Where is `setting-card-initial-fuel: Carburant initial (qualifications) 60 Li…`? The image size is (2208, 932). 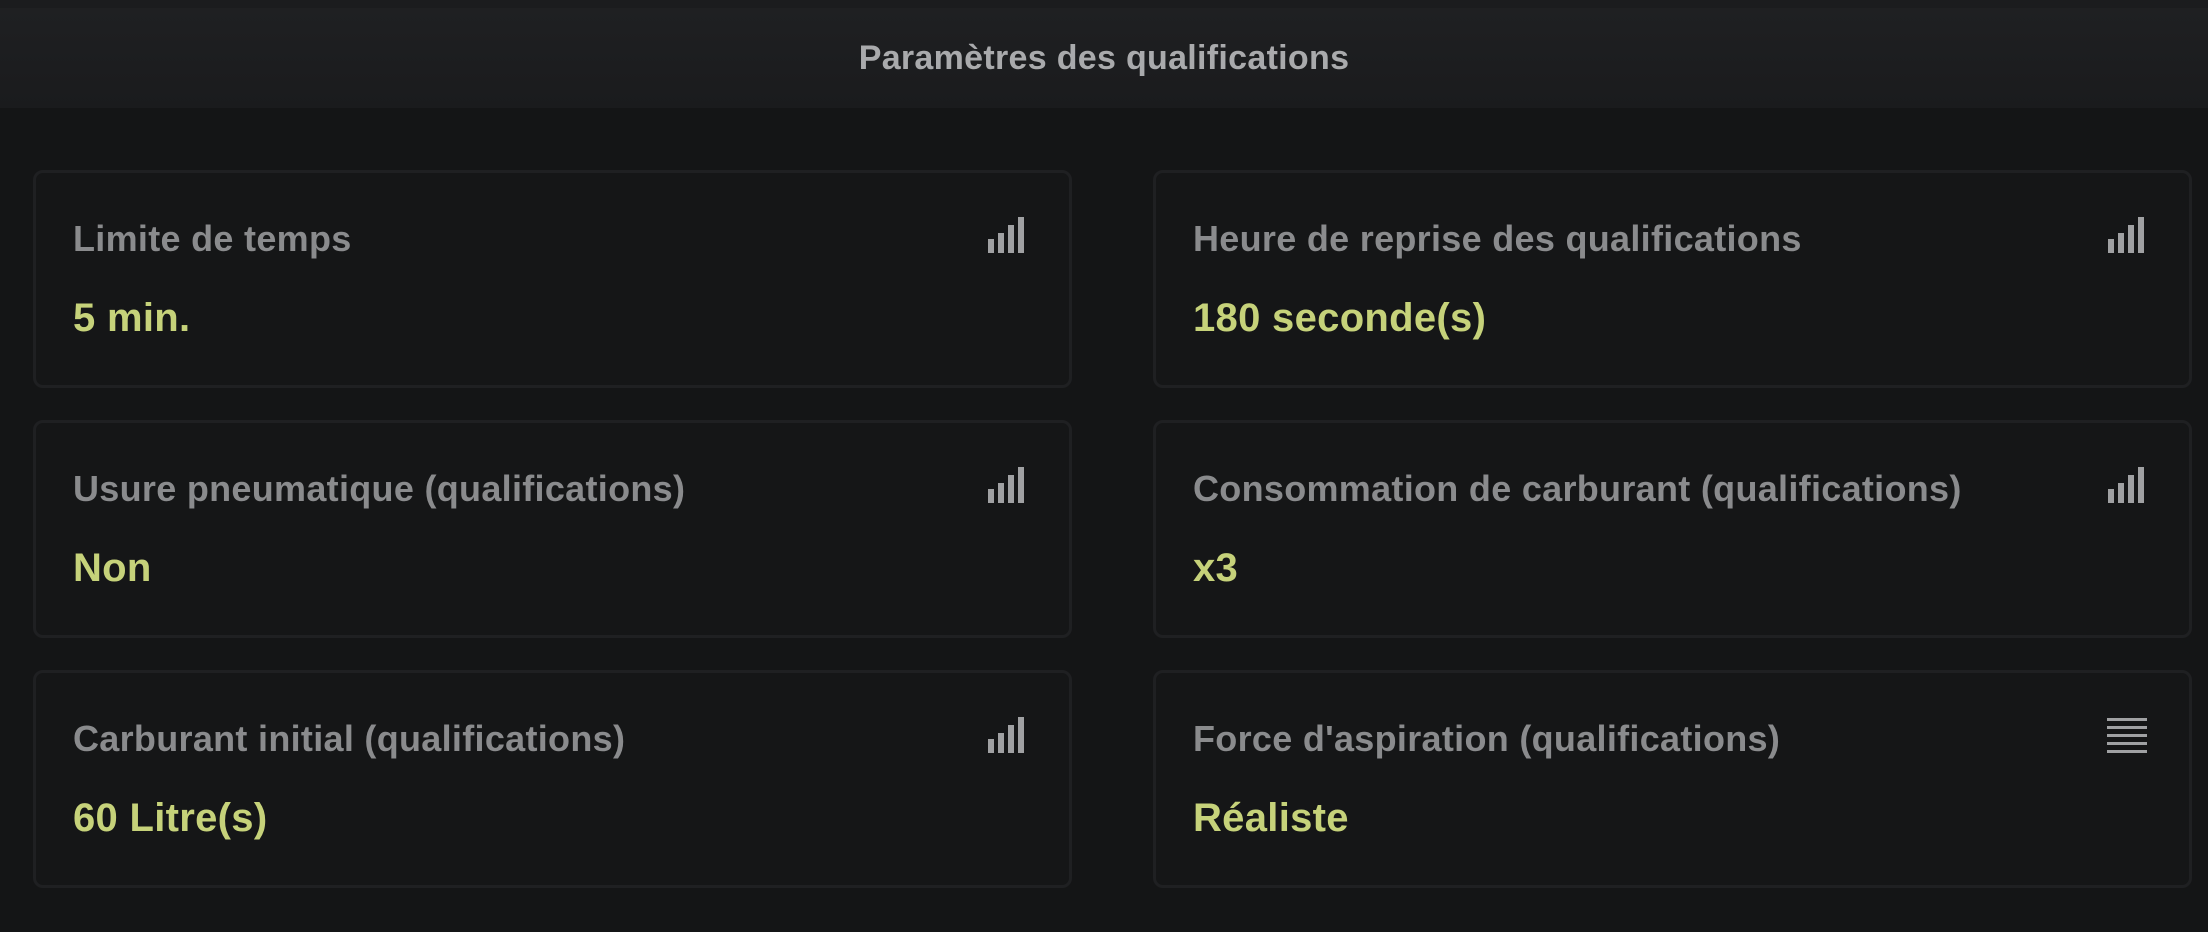 setting-card-initial-fuel: Carburant initial (qualifications) 60 Li… is located at coordinates (552, 779).